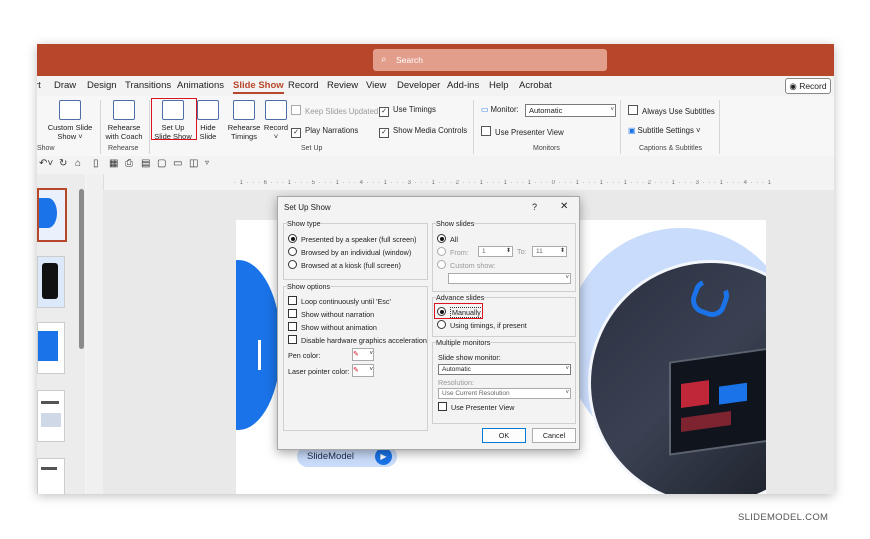 The height and width of the screenshot is (539, 870). I want to click on radio-browsed-by-individual: Browsed by an individual (window), so click(349, 252).